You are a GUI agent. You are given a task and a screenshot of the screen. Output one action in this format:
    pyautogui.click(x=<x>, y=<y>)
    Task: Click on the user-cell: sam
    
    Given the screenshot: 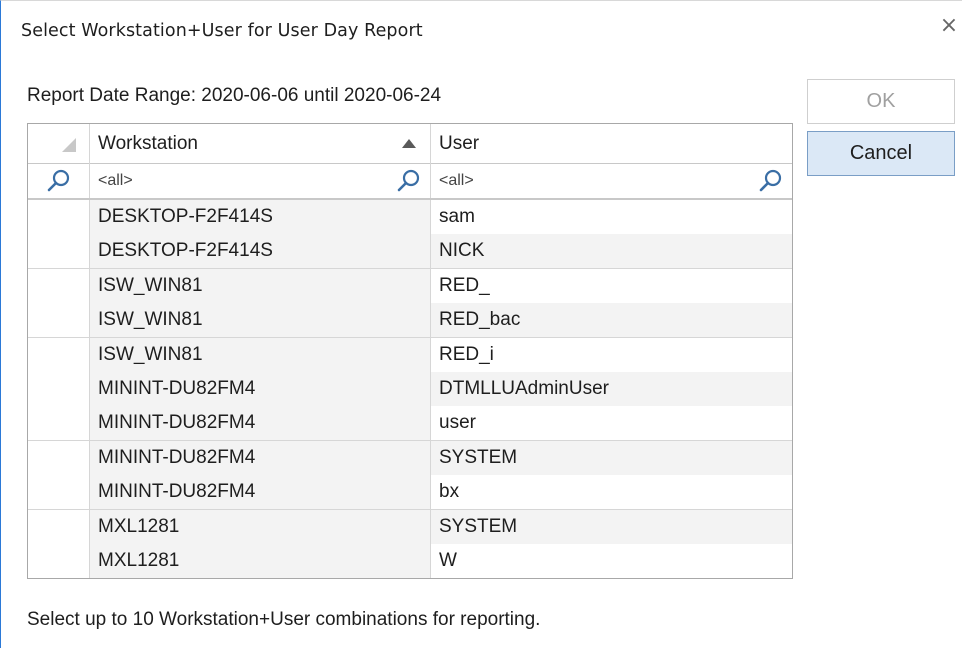 What is the action you would take?
    pyautogui.click(x=611, y=217)
    